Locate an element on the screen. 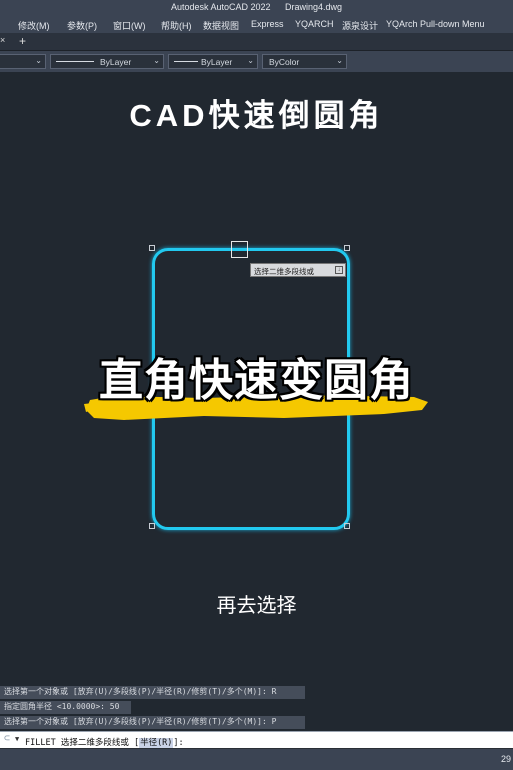 This screenshot has width=513, height=770. menu-yuanquan: 源泉设计 is located at coordinates (360, 25).